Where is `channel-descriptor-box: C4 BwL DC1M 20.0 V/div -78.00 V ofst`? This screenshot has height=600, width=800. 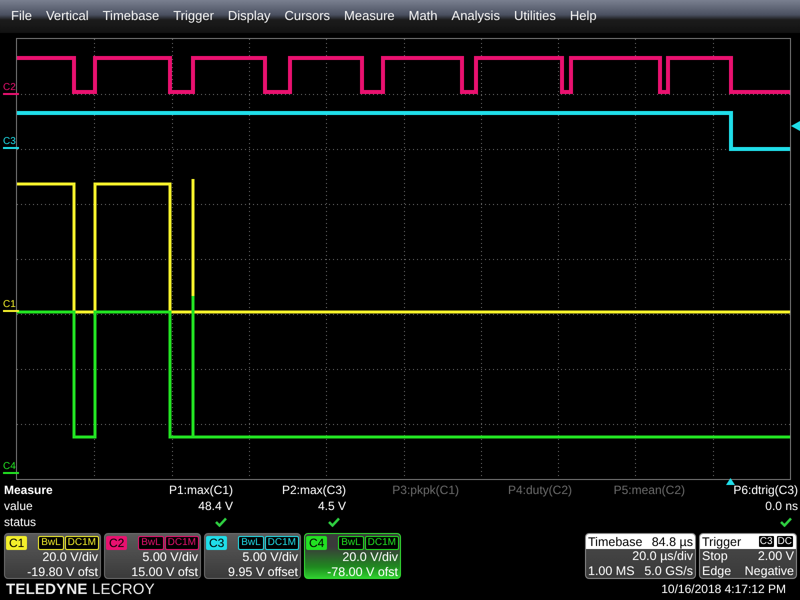 channel-descriptor-box: C4 BwL DC1M 20.0 V/div -78.00 V ofst is located at coordinates (352, 556).